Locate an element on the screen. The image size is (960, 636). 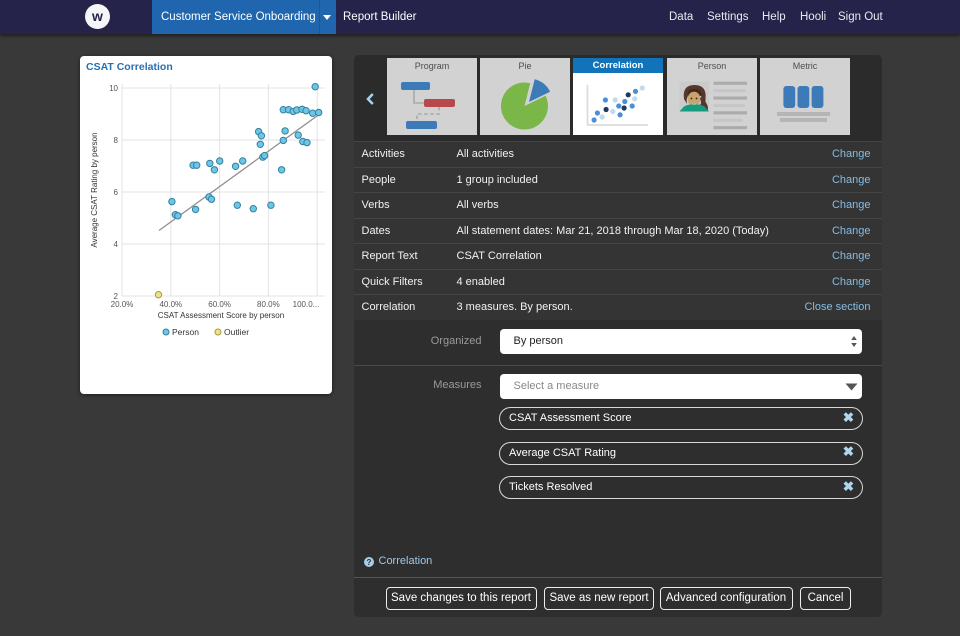
svg-text: Outlier is located at coordinates (236, 332).